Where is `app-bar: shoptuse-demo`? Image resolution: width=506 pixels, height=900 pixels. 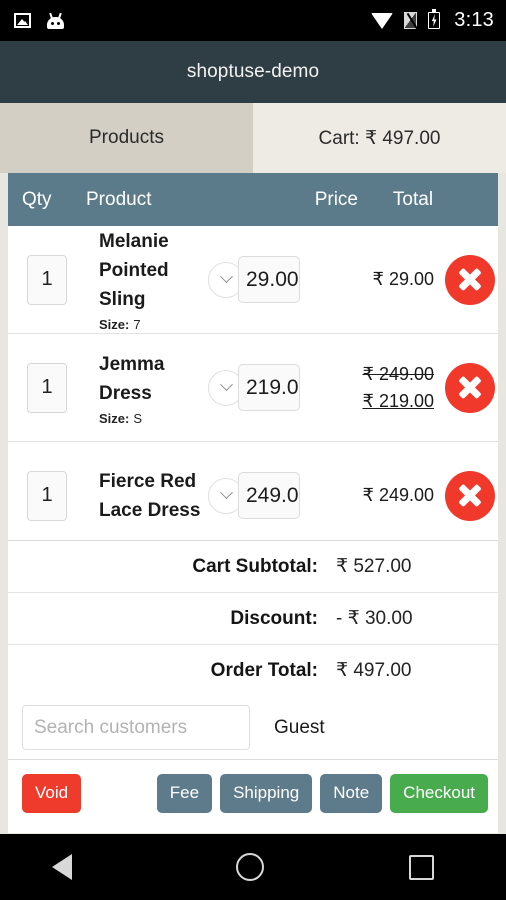 app-bar: shoptuse-demo is located at coordinates (253, 72).